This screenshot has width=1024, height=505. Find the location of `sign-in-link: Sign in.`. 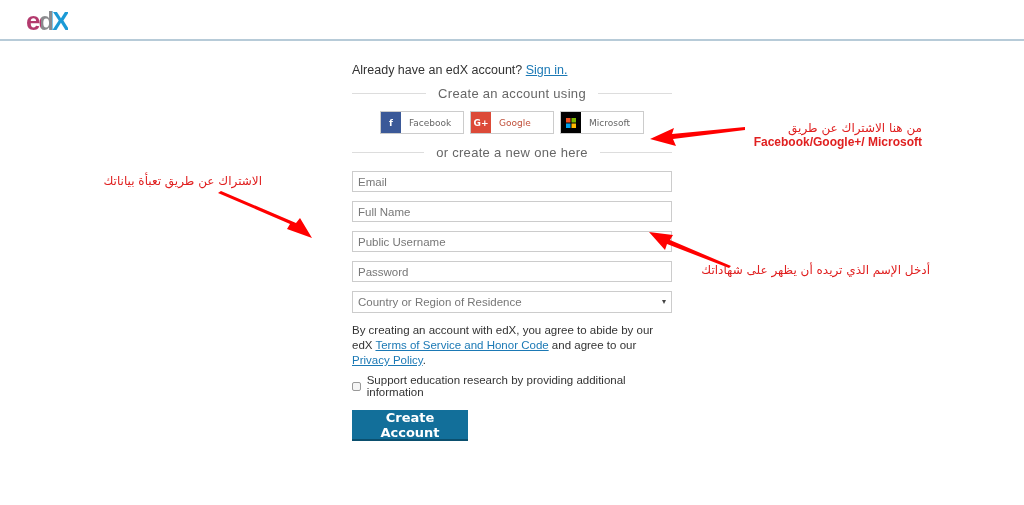

sign-in-link: Sign in. is located at coordinates (546, 70).